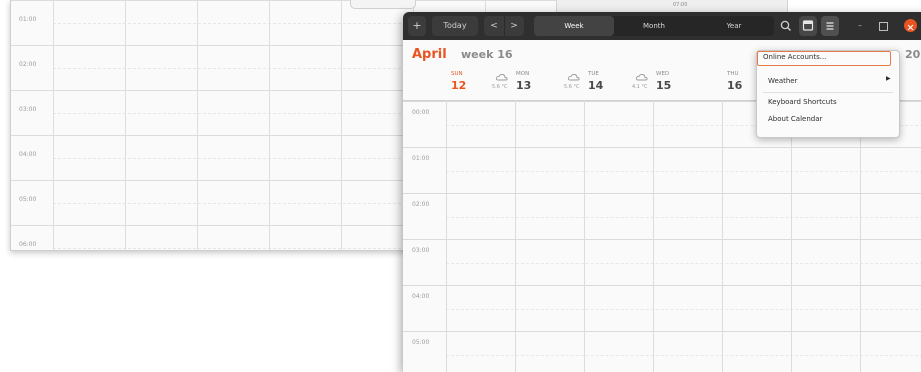 The height and width of the screenshot is (372, 921). I want to click on day-number: 16, so click(735, 85).